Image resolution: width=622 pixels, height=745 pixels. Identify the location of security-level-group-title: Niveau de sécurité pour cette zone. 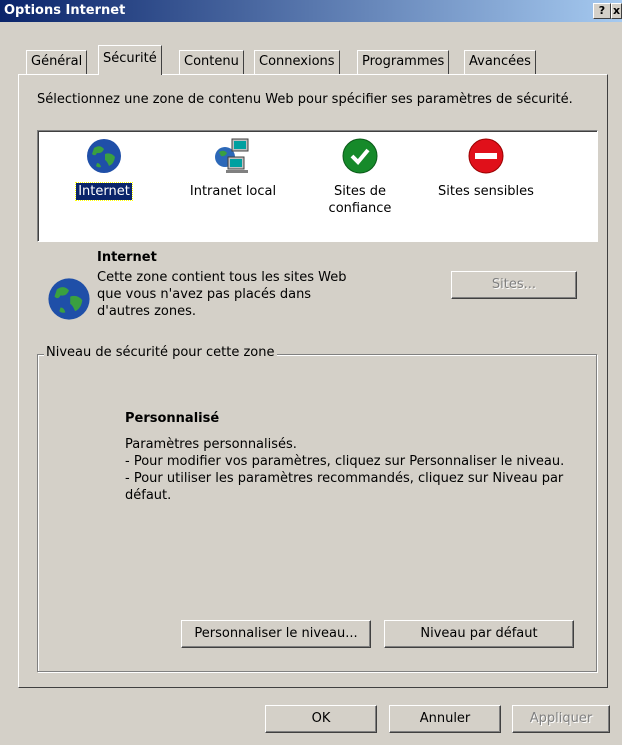
(160, 352).